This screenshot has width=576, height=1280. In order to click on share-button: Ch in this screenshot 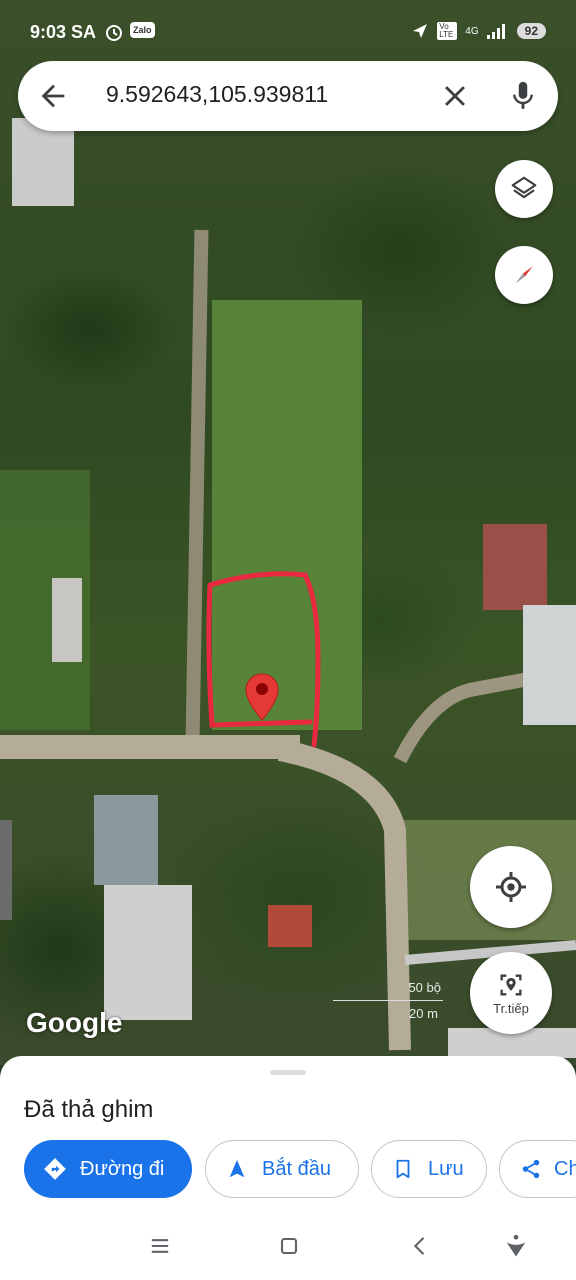, I will do `click(537, 1169)`.